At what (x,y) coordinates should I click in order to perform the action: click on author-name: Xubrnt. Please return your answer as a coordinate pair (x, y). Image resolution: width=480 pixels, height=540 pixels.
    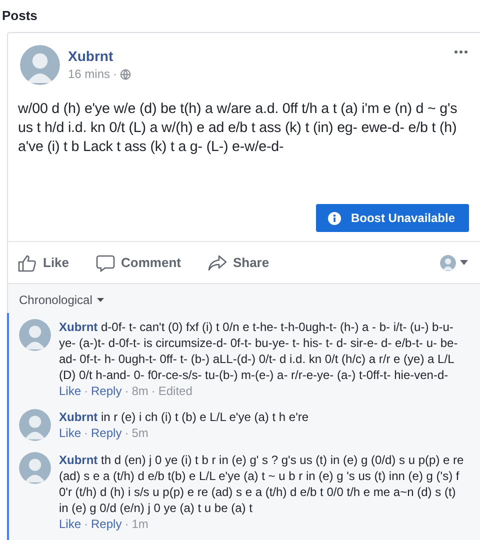
    Looking at the image, I should click on (261, 56).